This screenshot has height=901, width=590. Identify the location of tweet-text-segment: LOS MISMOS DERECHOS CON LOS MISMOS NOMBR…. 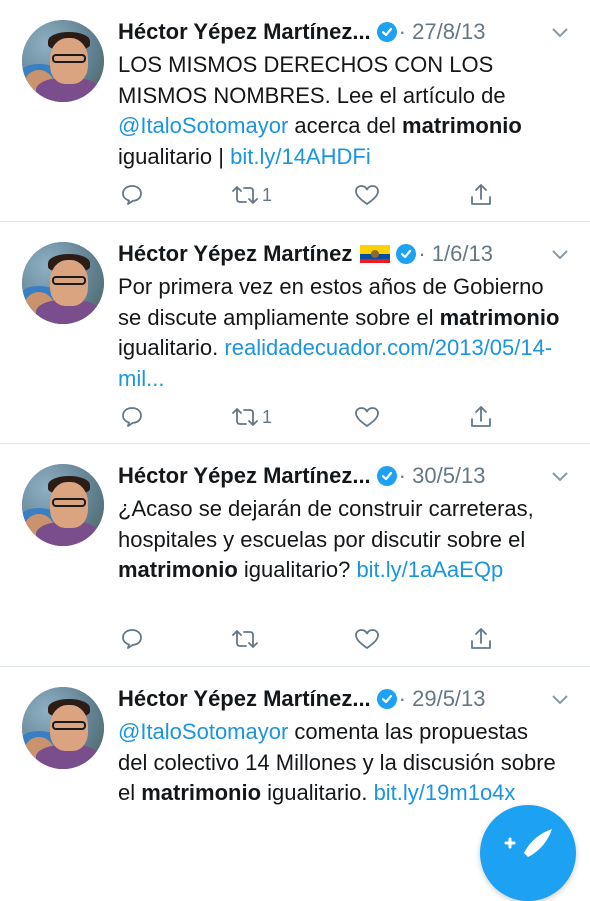
(312, 80).